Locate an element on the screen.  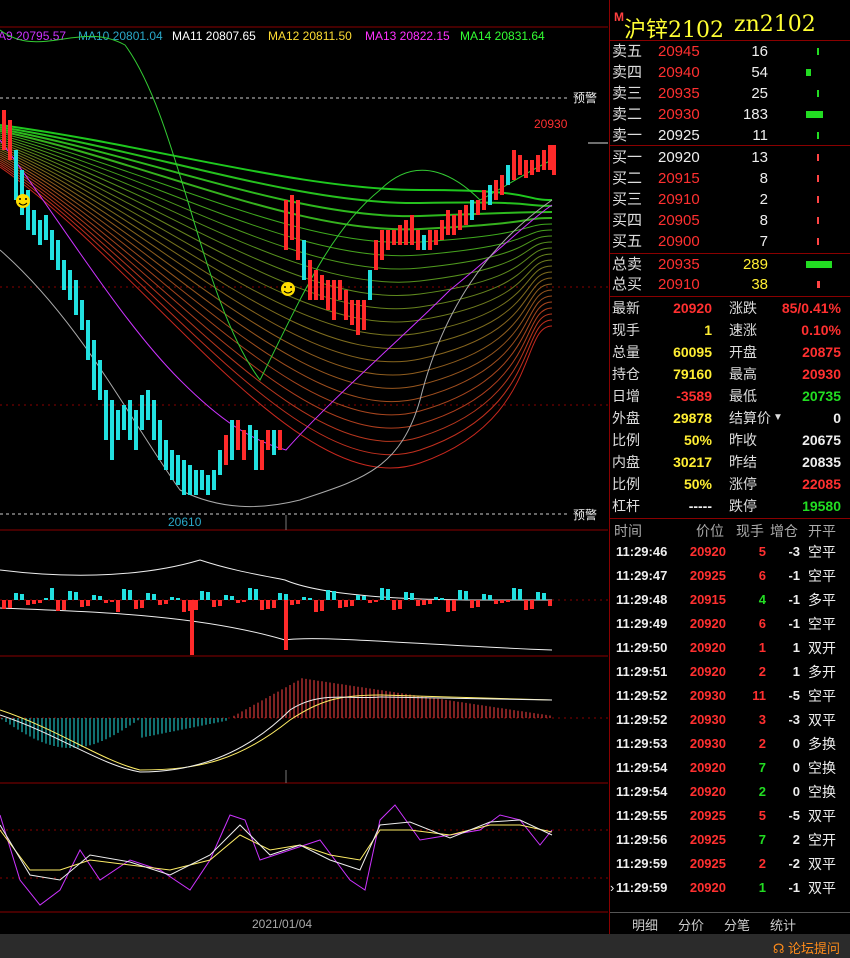
tick-row: 11:29:54 20920 2 0 空换 is located at coordinates (730, 792).